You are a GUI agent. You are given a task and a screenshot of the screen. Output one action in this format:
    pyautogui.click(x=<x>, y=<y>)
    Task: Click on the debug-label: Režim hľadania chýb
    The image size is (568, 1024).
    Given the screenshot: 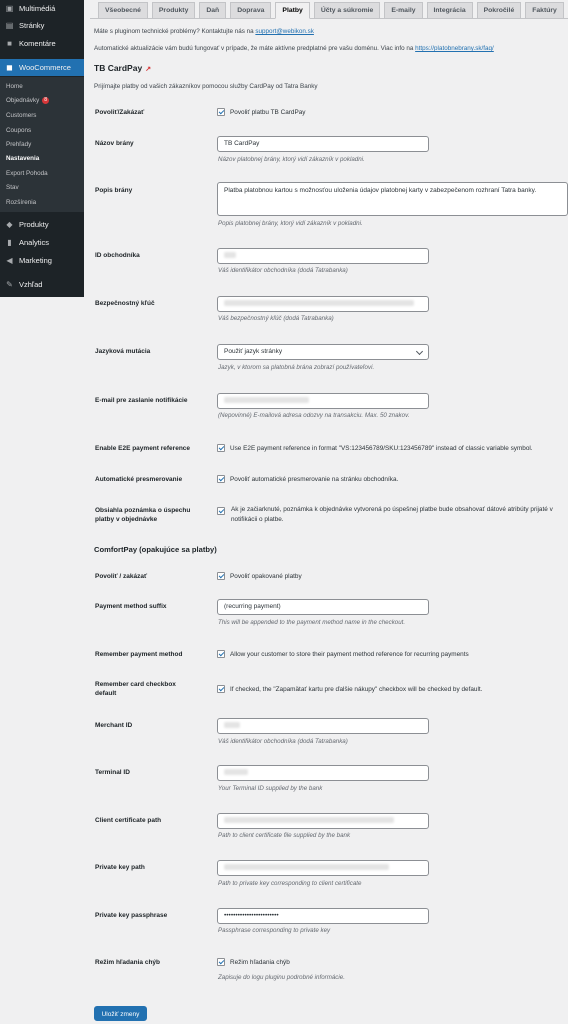 What is the action you would take?
    pyautogui.click(x=127, y=962)
    